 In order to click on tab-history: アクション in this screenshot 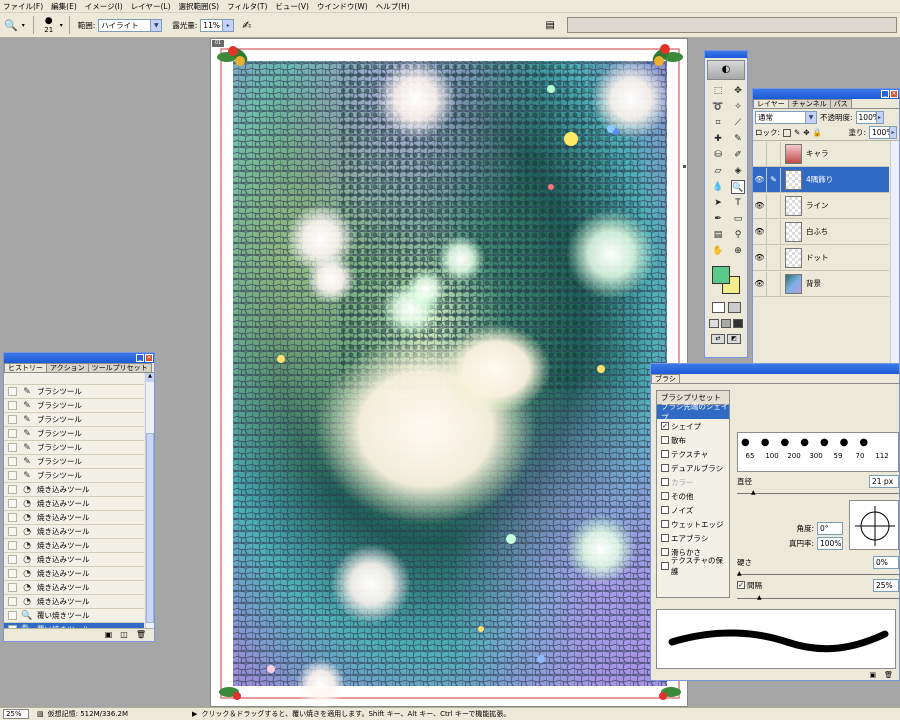, I will do `click(67, 367)`.